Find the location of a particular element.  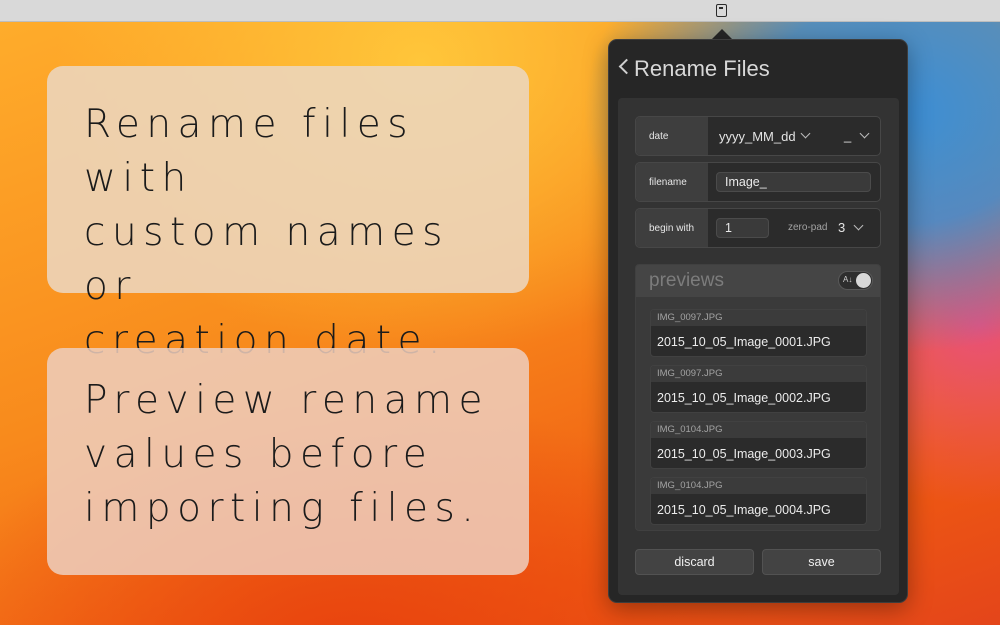

preview-new-name: 2015_10_05_Image_0003.JPG is located at coordinates (744, 454).